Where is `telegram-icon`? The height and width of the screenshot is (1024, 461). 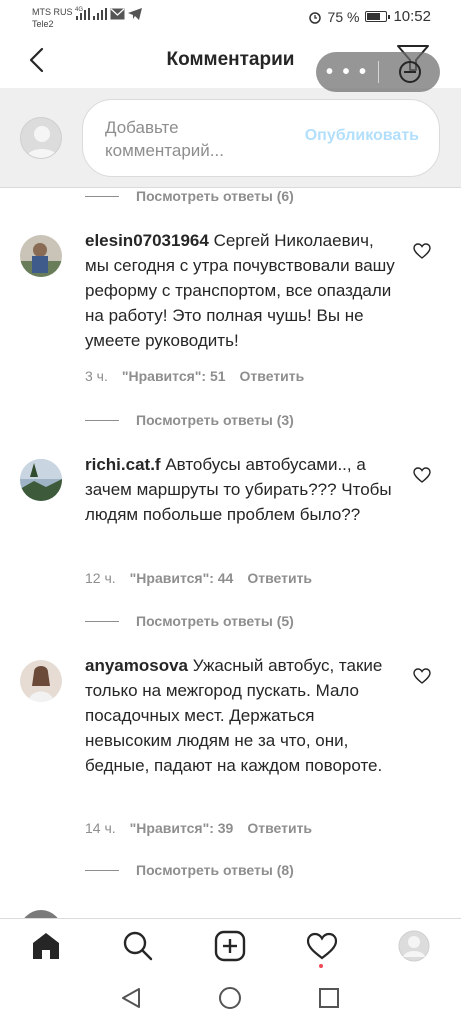 telegram-icon is located at coordinates (135, 14).